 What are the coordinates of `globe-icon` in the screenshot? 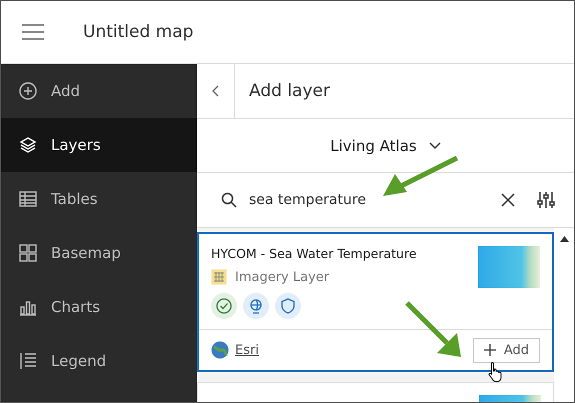 It's located at (256, 306).